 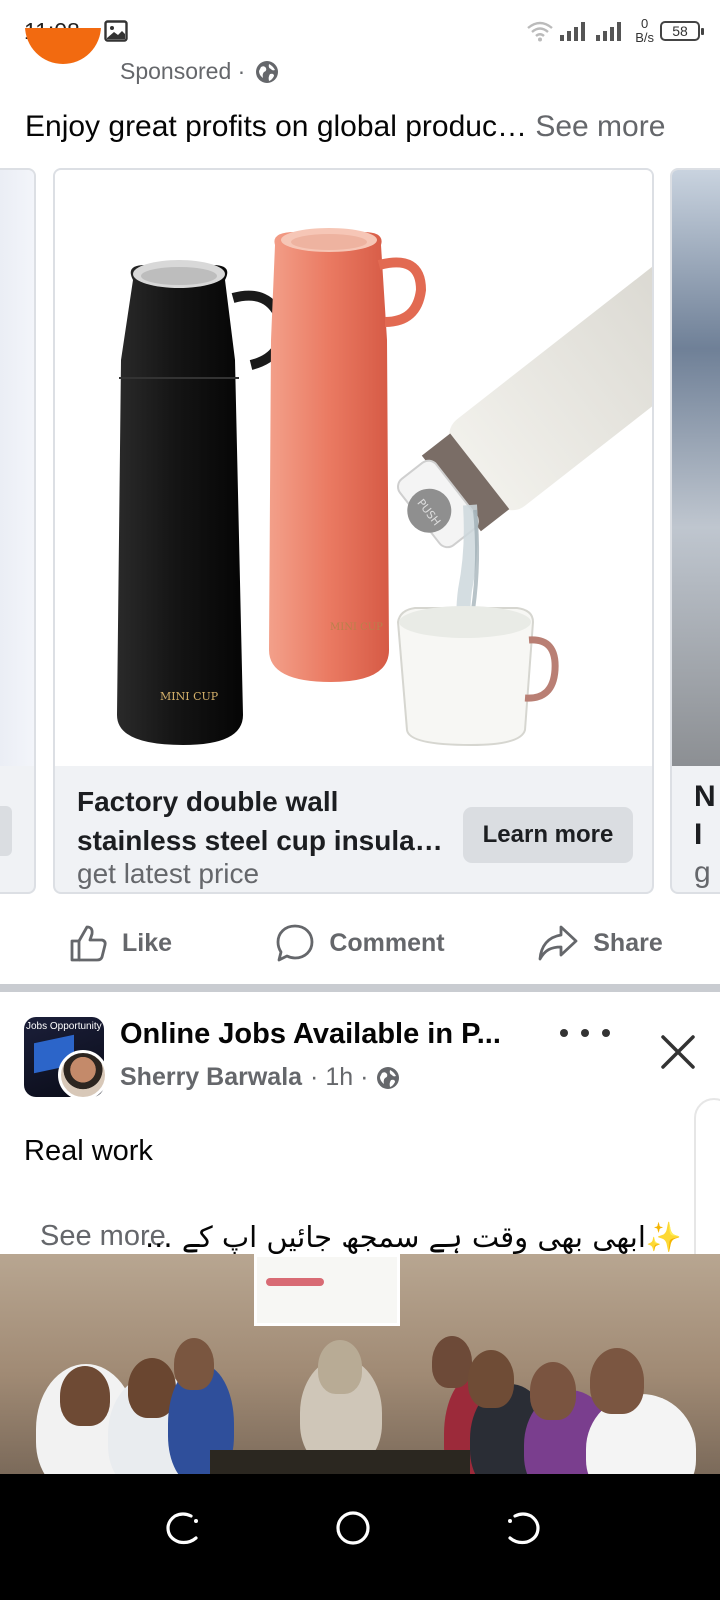 What do you see at coordinates (6, 831) in the screenshot?
I see `learn-more-button-previous` at bounding box center [6, 831].